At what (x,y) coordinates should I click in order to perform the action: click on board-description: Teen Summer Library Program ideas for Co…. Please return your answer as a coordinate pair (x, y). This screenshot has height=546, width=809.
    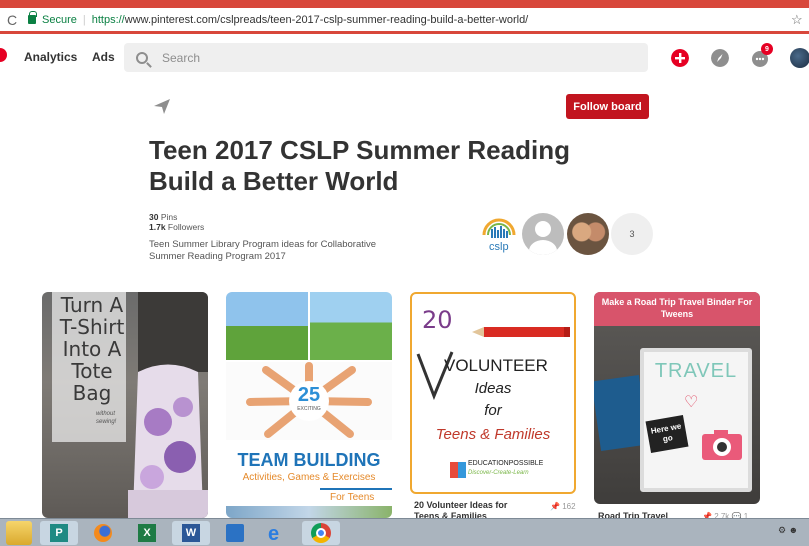
    Looking at the image, I should click on (263, 250).